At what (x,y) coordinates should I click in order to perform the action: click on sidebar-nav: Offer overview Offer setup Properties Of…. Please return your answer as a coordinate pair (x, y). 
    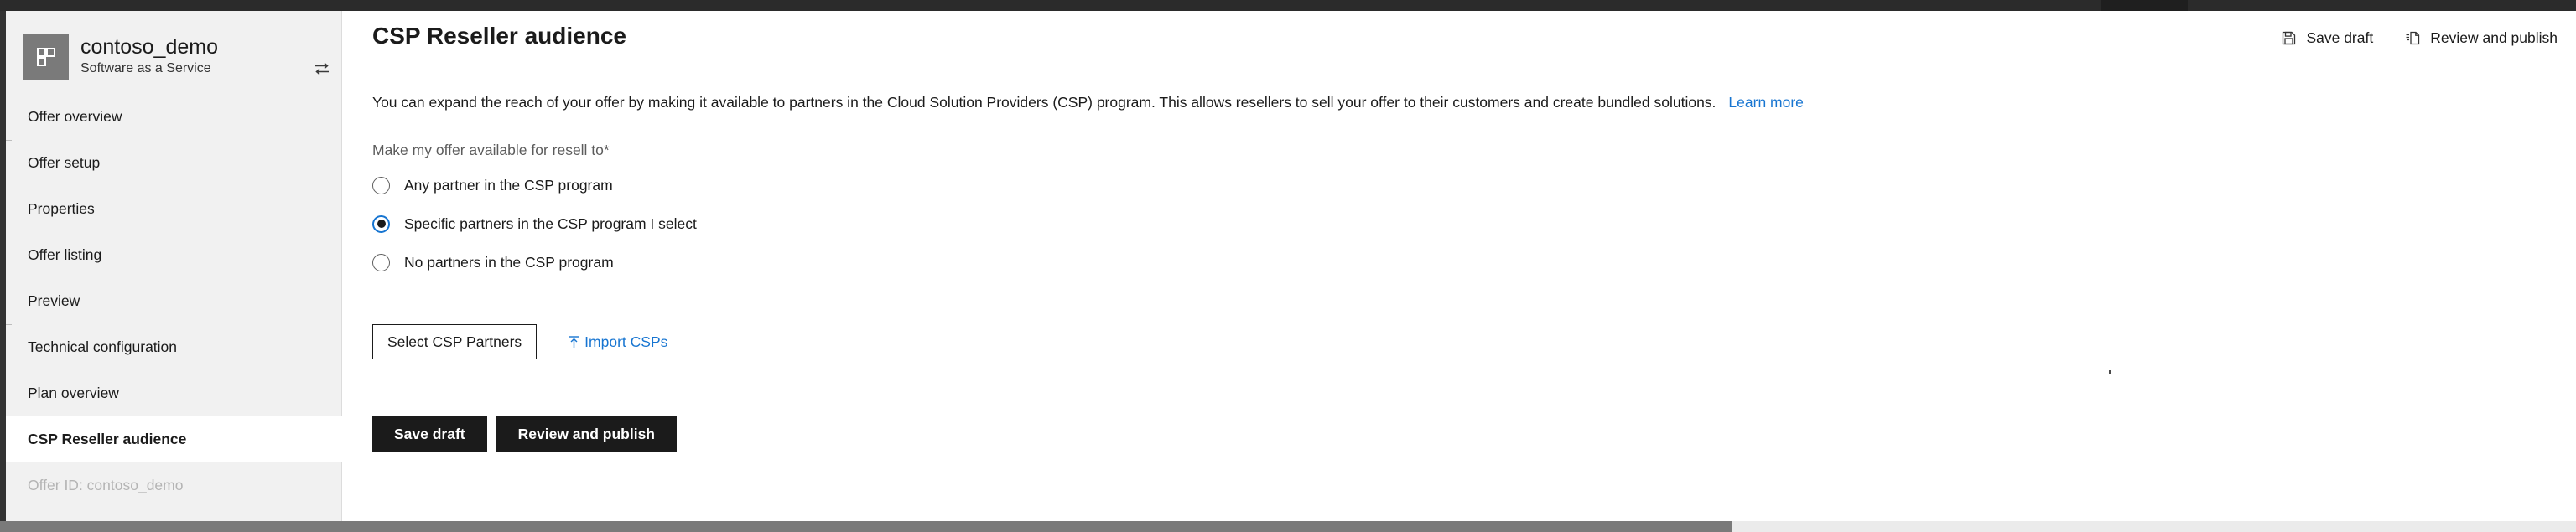
    Looking at the image, I should click on (174, 301).